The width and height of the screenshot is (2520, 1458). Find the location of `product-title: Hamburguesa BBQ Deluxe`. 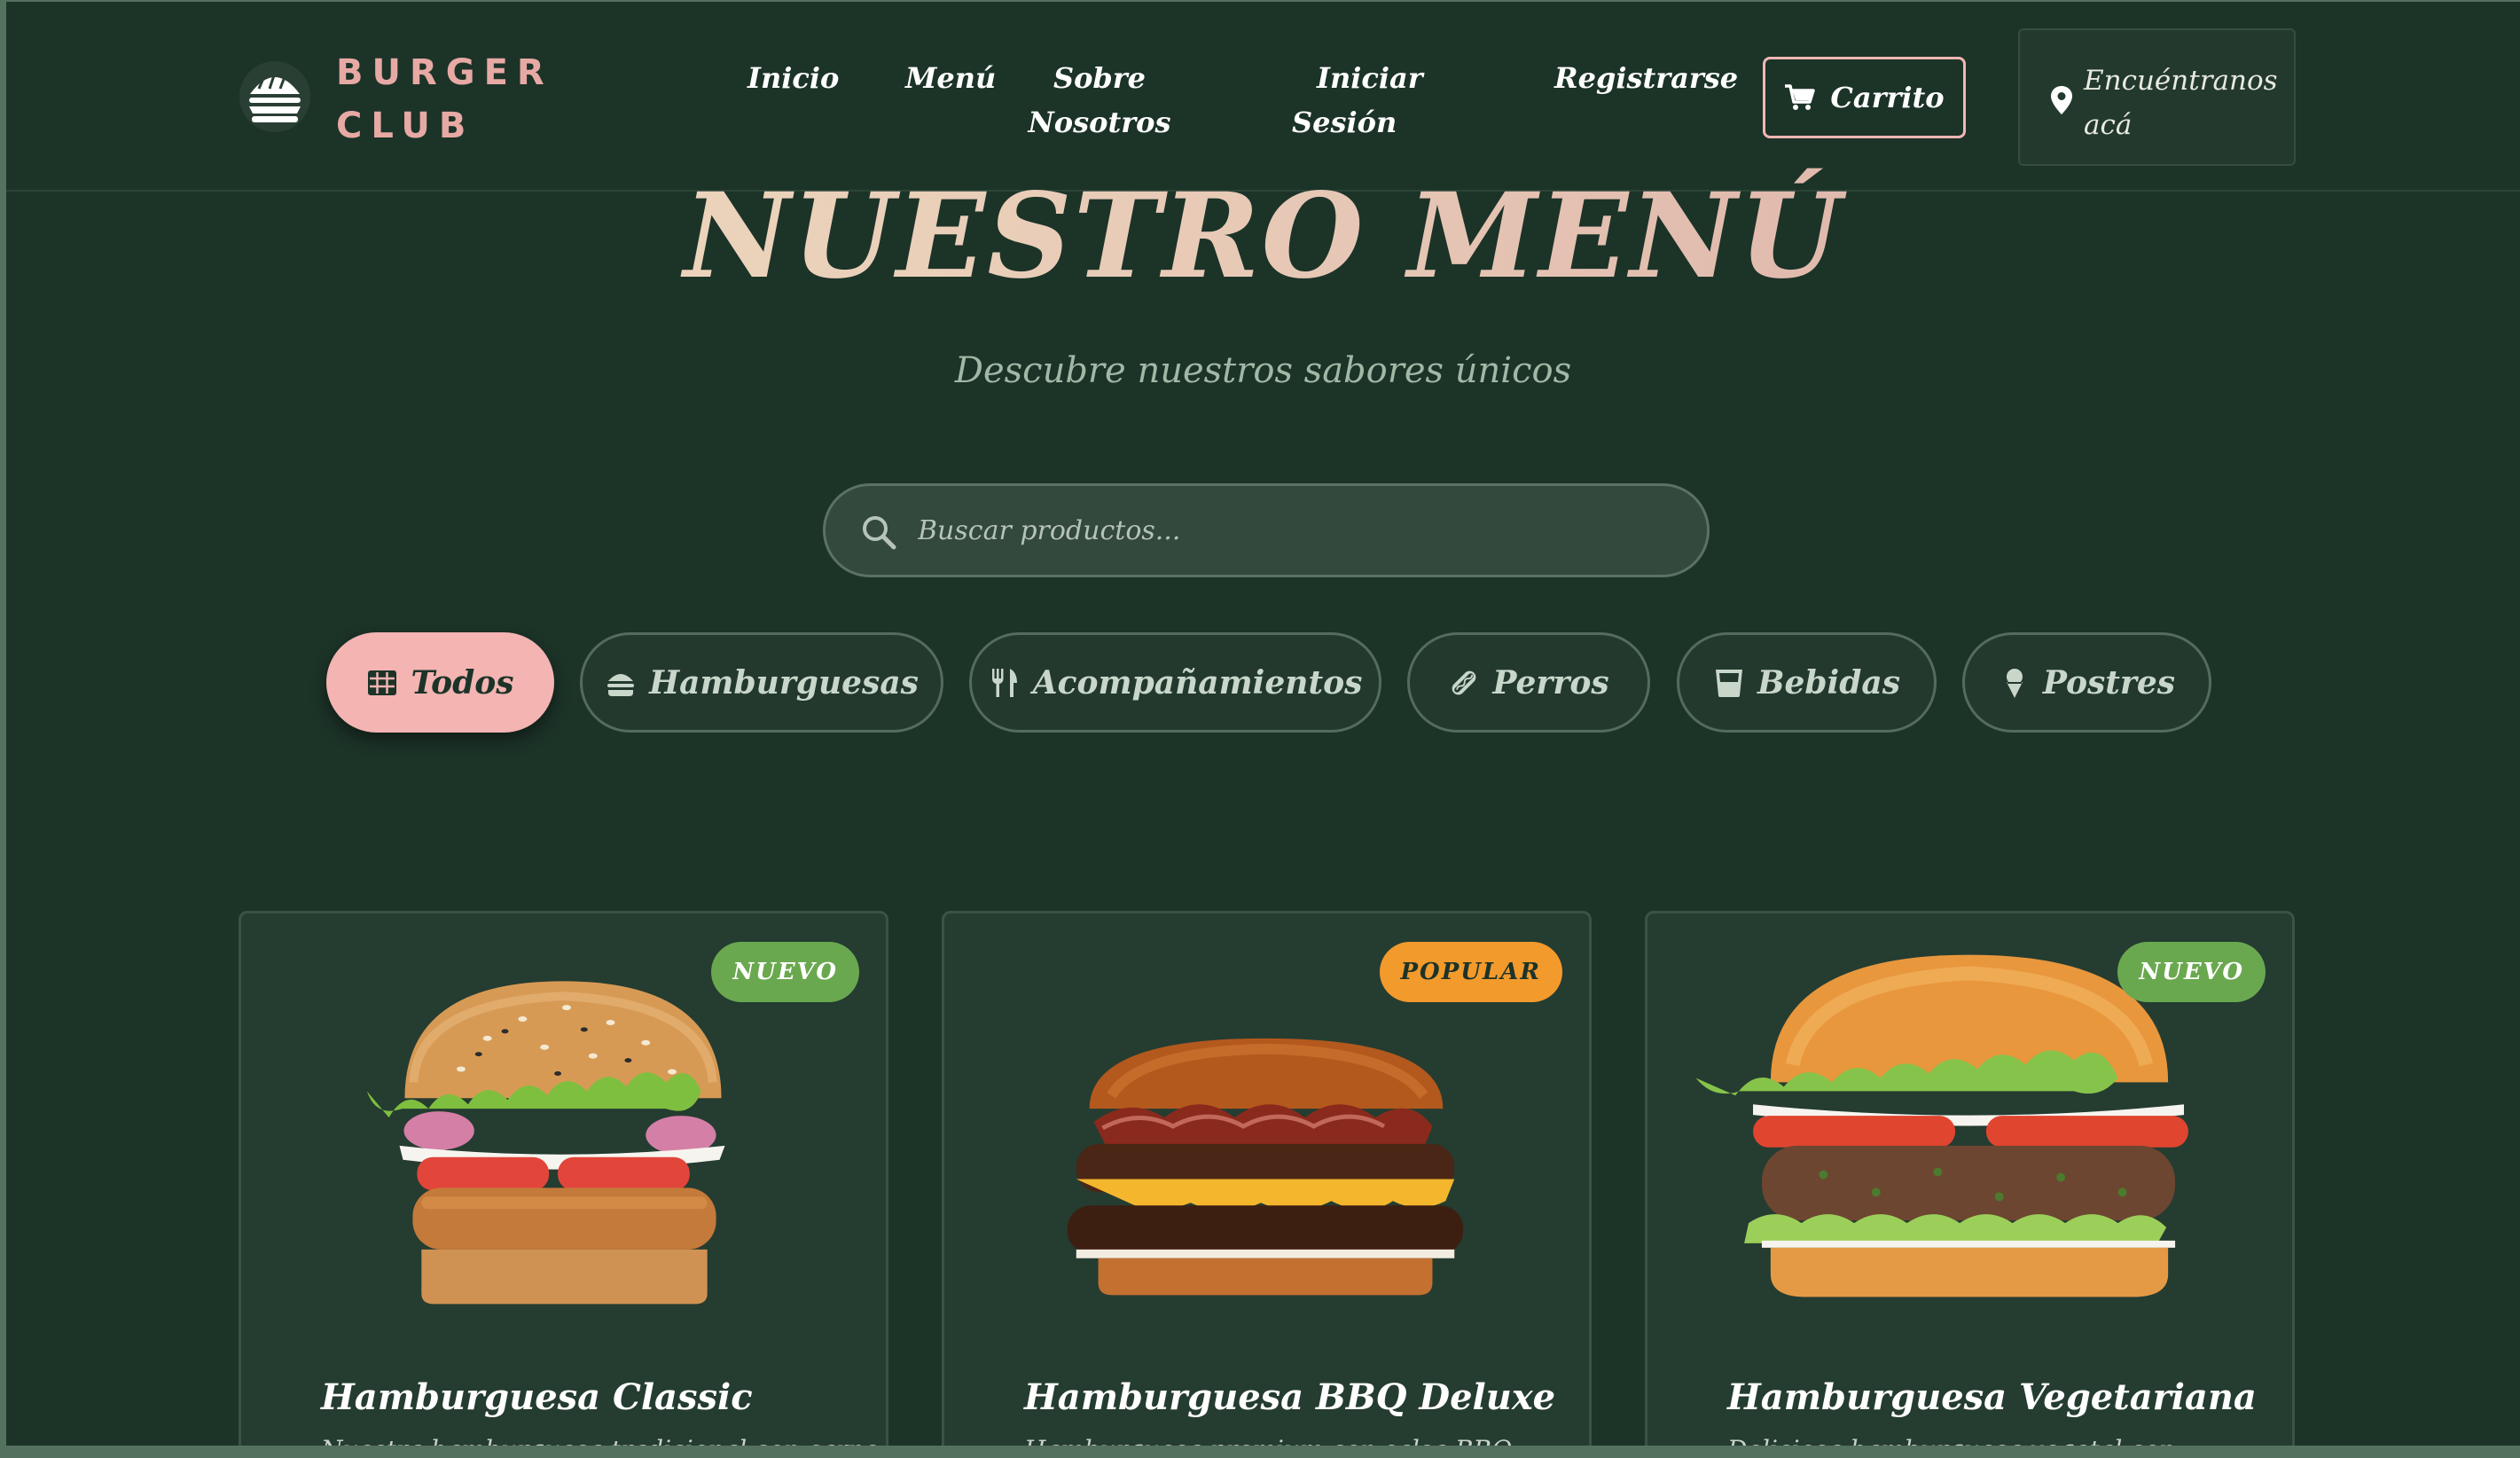

product-title: Hamburguesa BBQ Deluxe is located at coordinates (1290, 1397).